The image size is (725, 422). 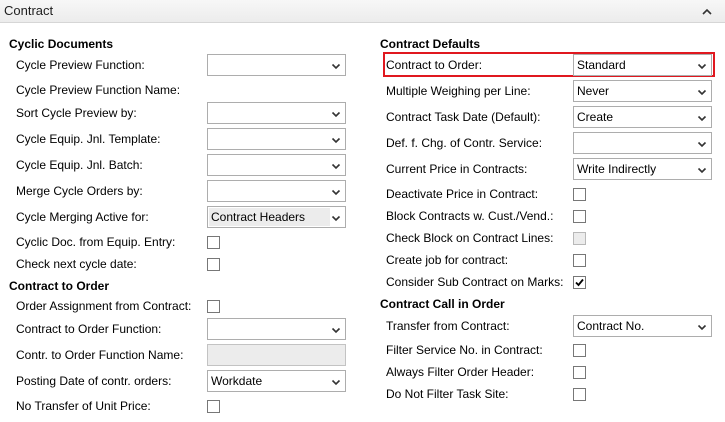 What do you see at coordinates (276, 139) in the screenshot?
I see `cycle-equip-jnl-template-dropdown` at bounding box center [276, 139].